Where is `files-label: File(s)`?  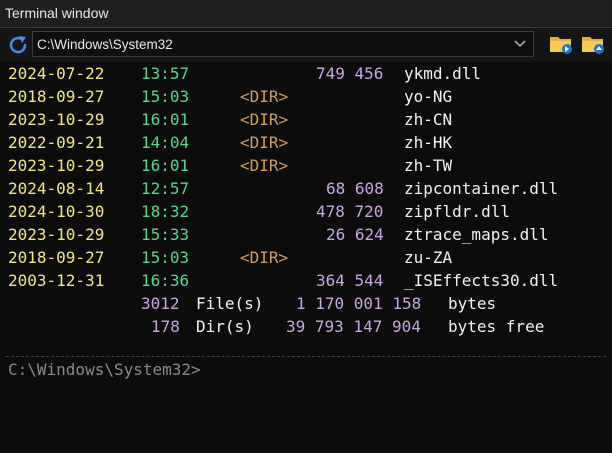
files-label: File(s) is located at coordinates (230, 303).